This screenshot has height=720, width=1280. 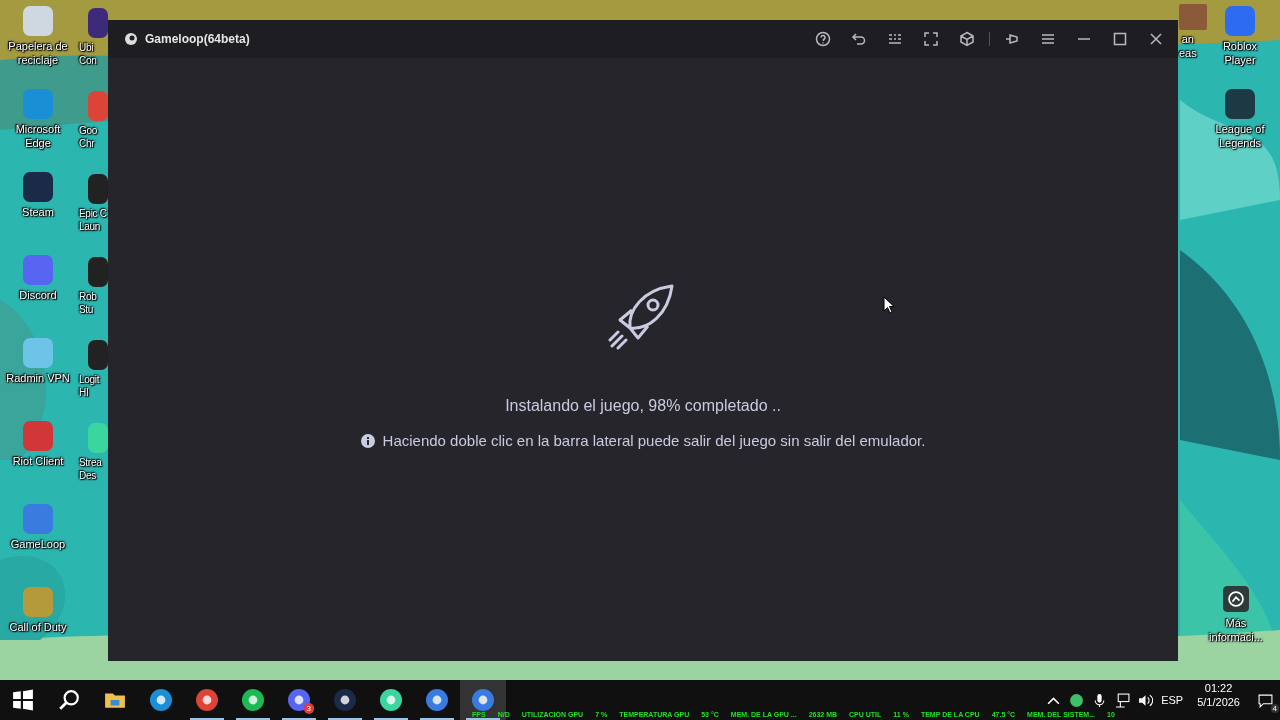 I want to click on keyboard-icon, so click(x=895, y=39).